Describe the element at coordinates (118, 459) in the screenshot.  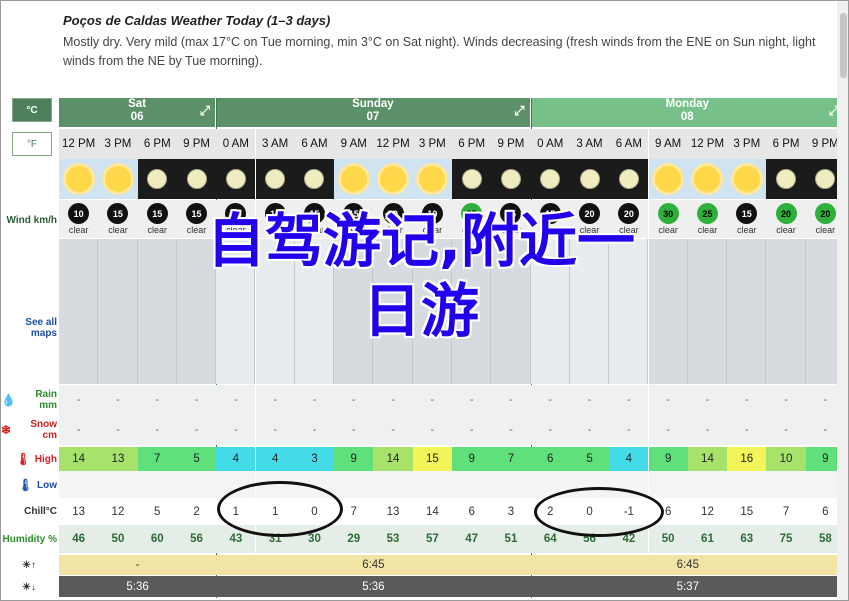
I see `high-temp-cell: 13` at that location.